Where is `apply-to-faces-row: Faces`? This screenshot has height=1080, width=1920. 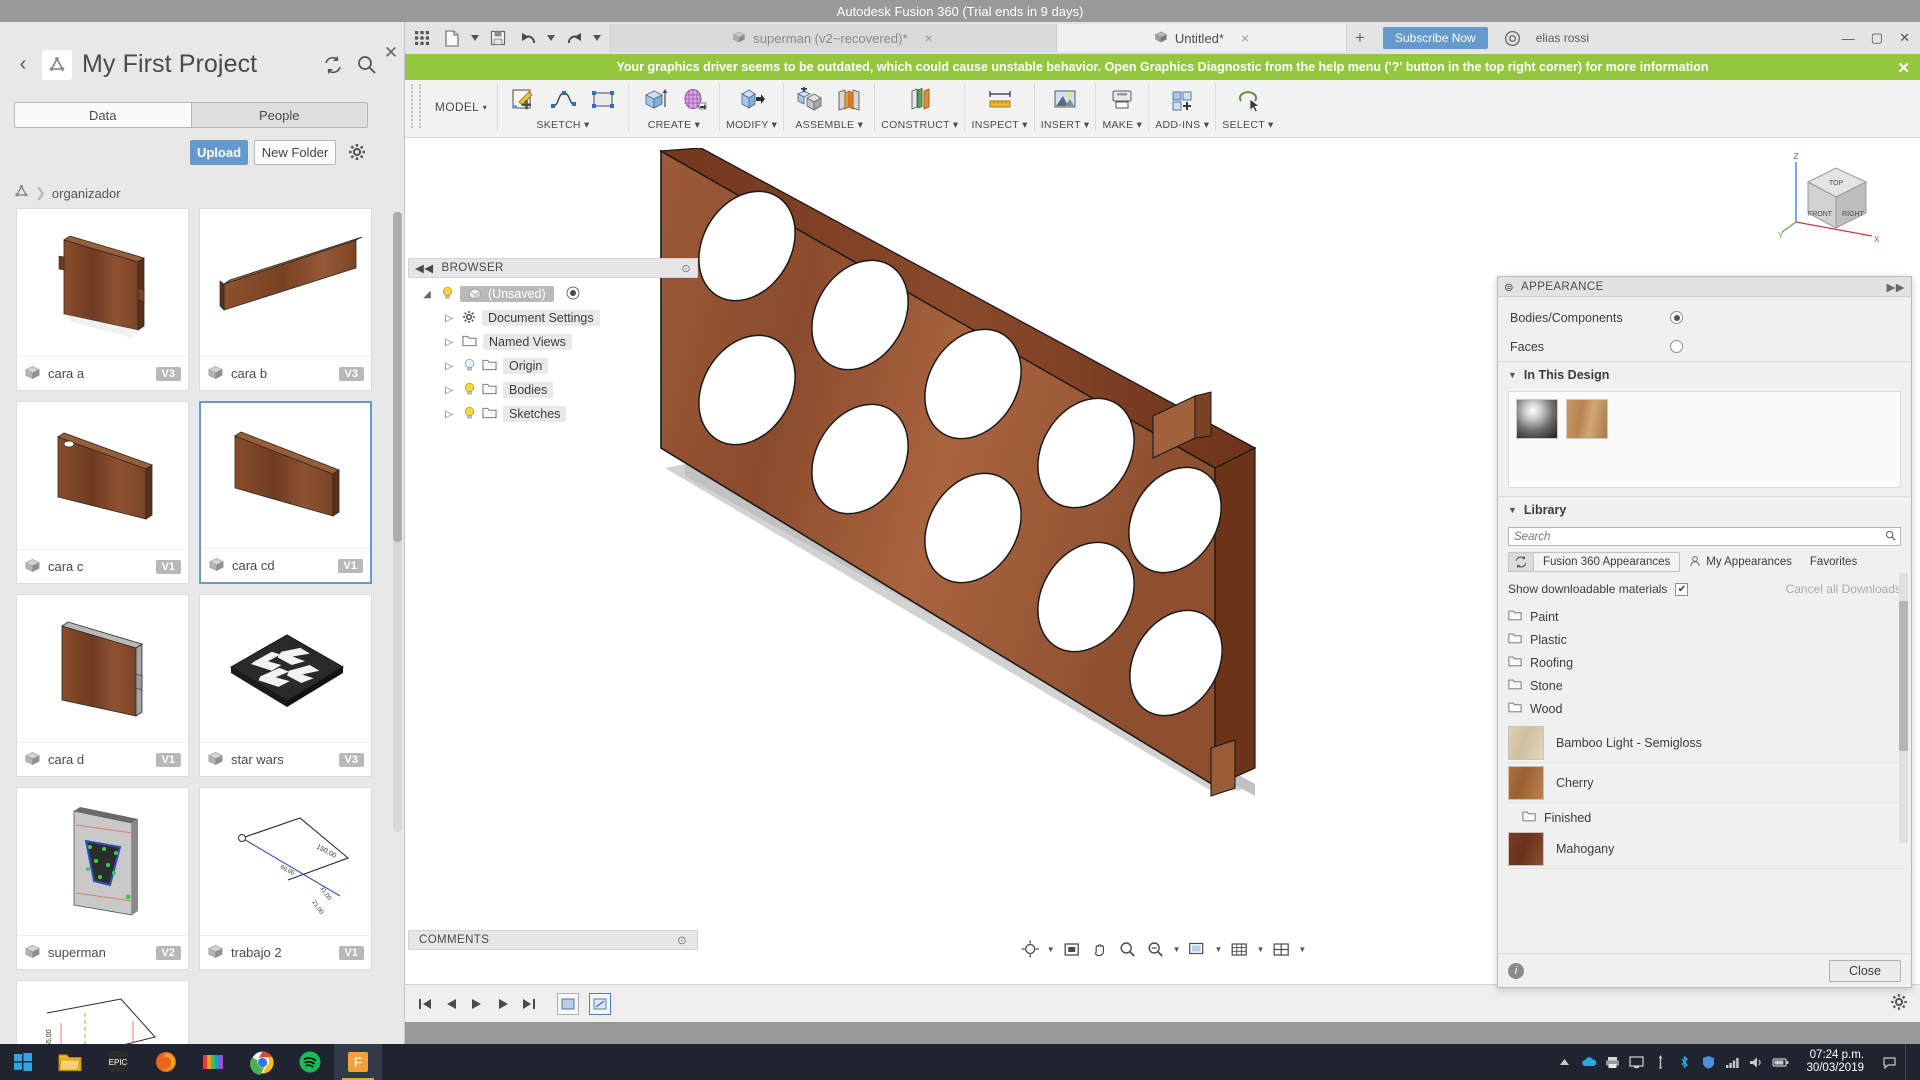 apply-to-faces-row: Faces is located at coordinates (1704, 346).